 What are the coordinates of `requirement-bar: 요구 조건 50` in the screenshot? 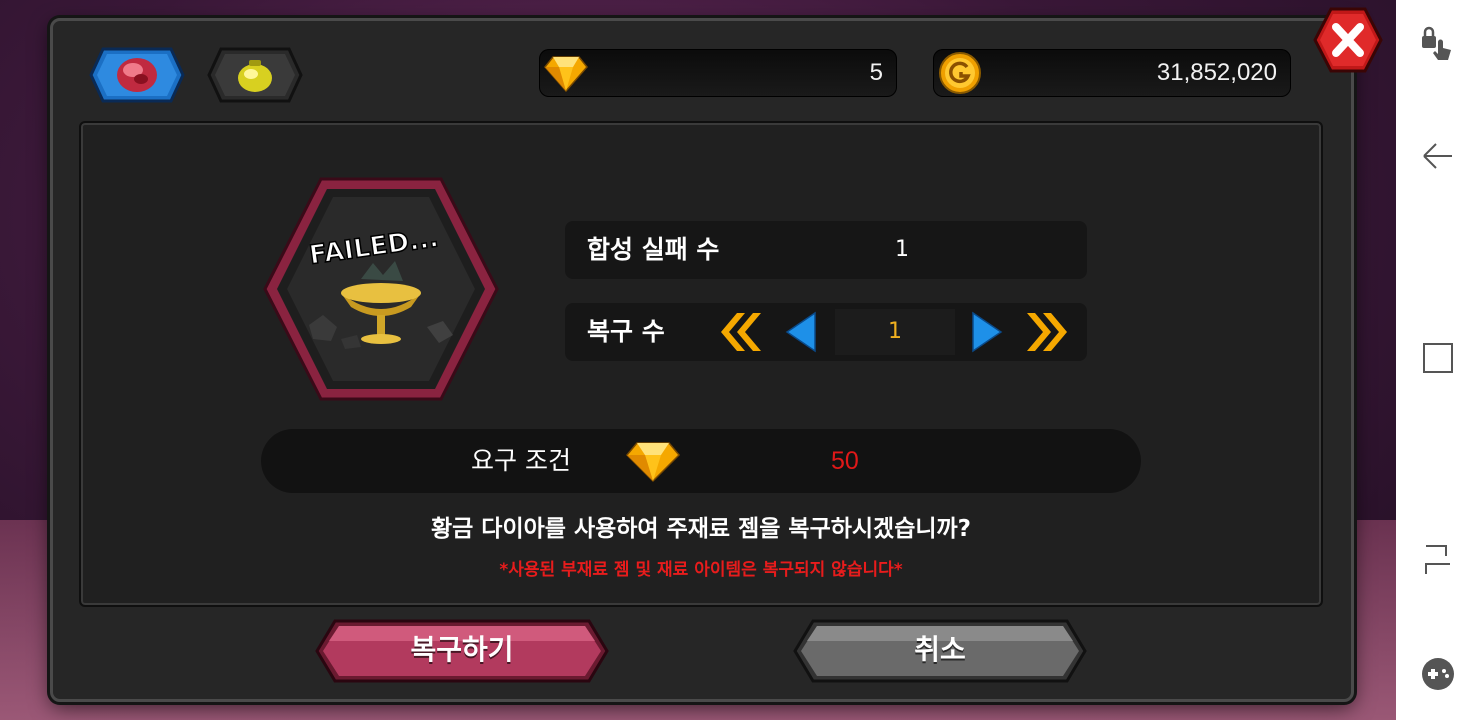 It's located at (701, 461).